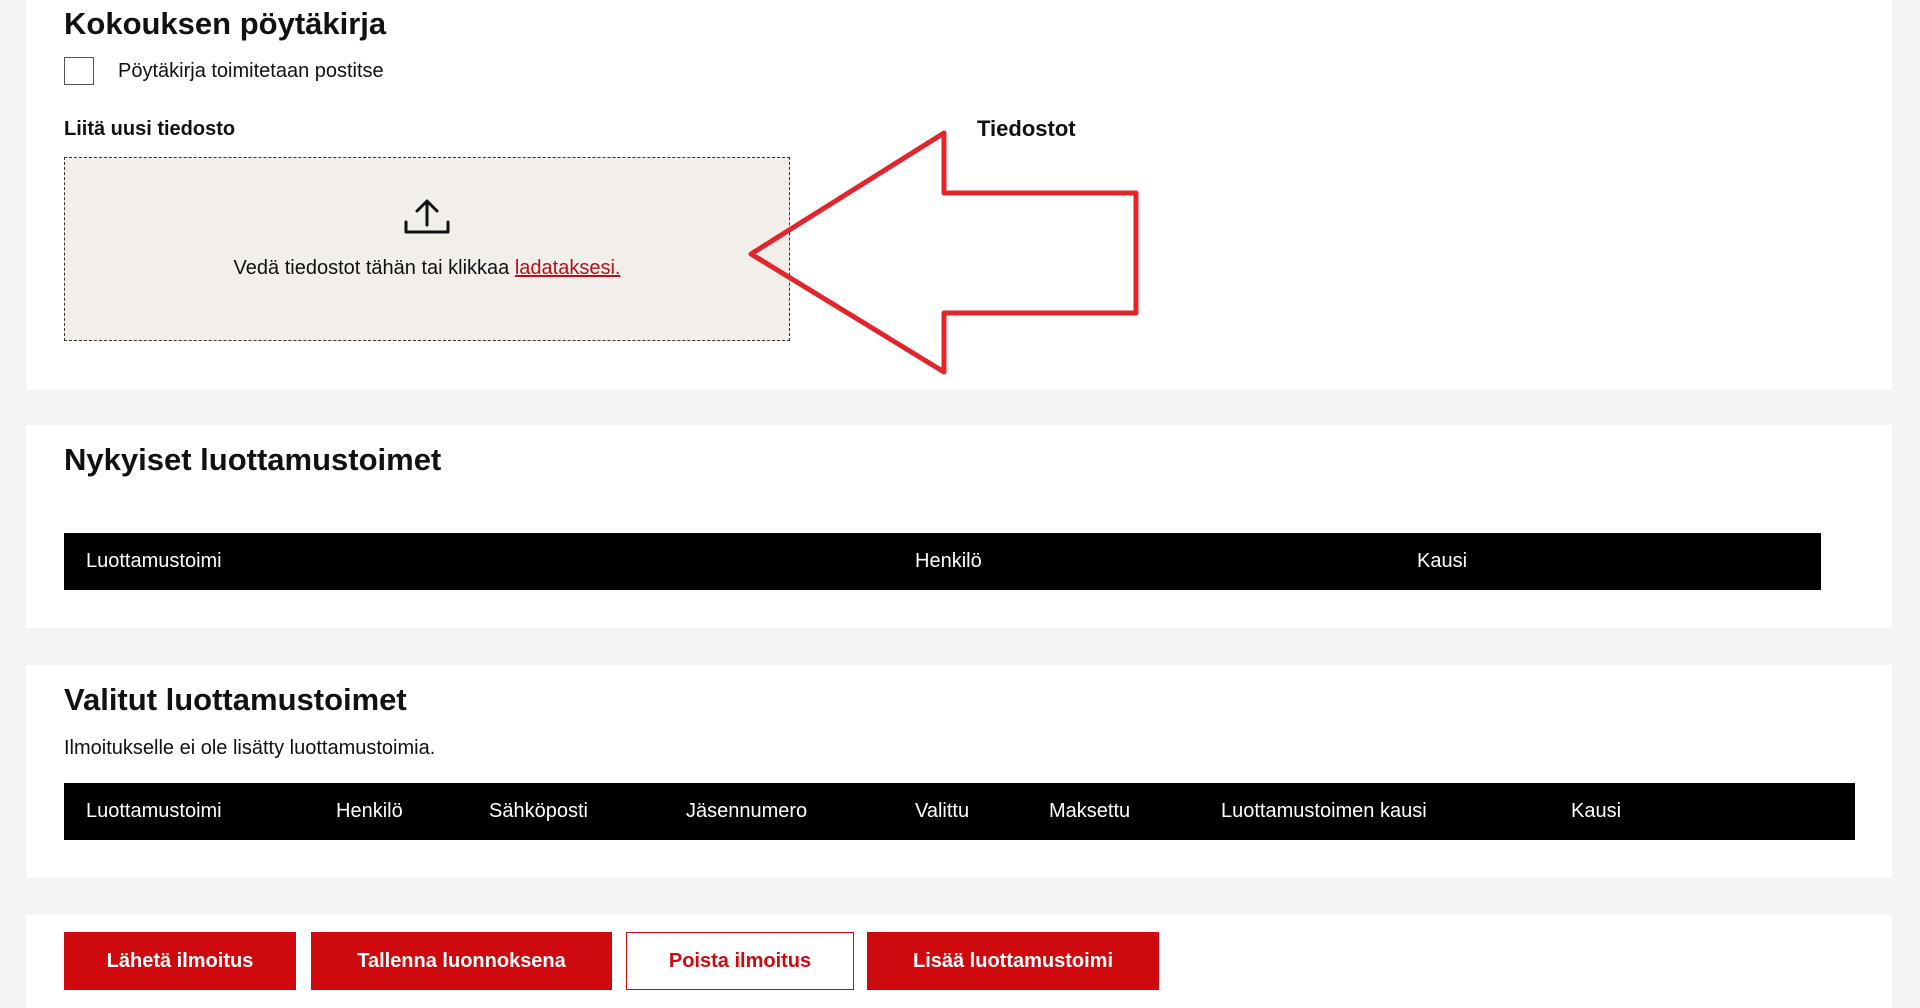 The height and width of the screenshot is (1008, 1920). I want to click on current-positions-table-header: Luottamustoimi Henkilö Kausi, so click(942, 561).